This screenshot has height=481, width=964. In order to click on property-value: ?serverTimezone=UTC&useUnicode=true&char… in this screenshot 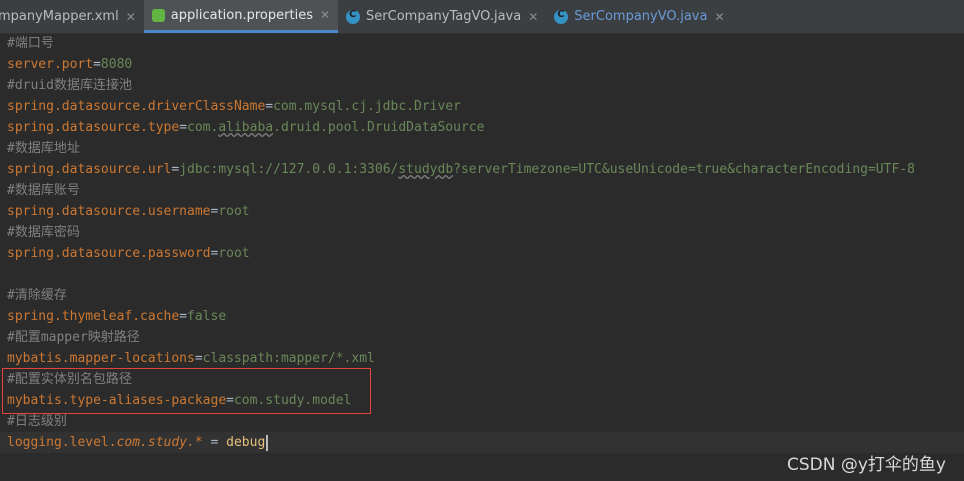, I will do `click(684, 169)`.